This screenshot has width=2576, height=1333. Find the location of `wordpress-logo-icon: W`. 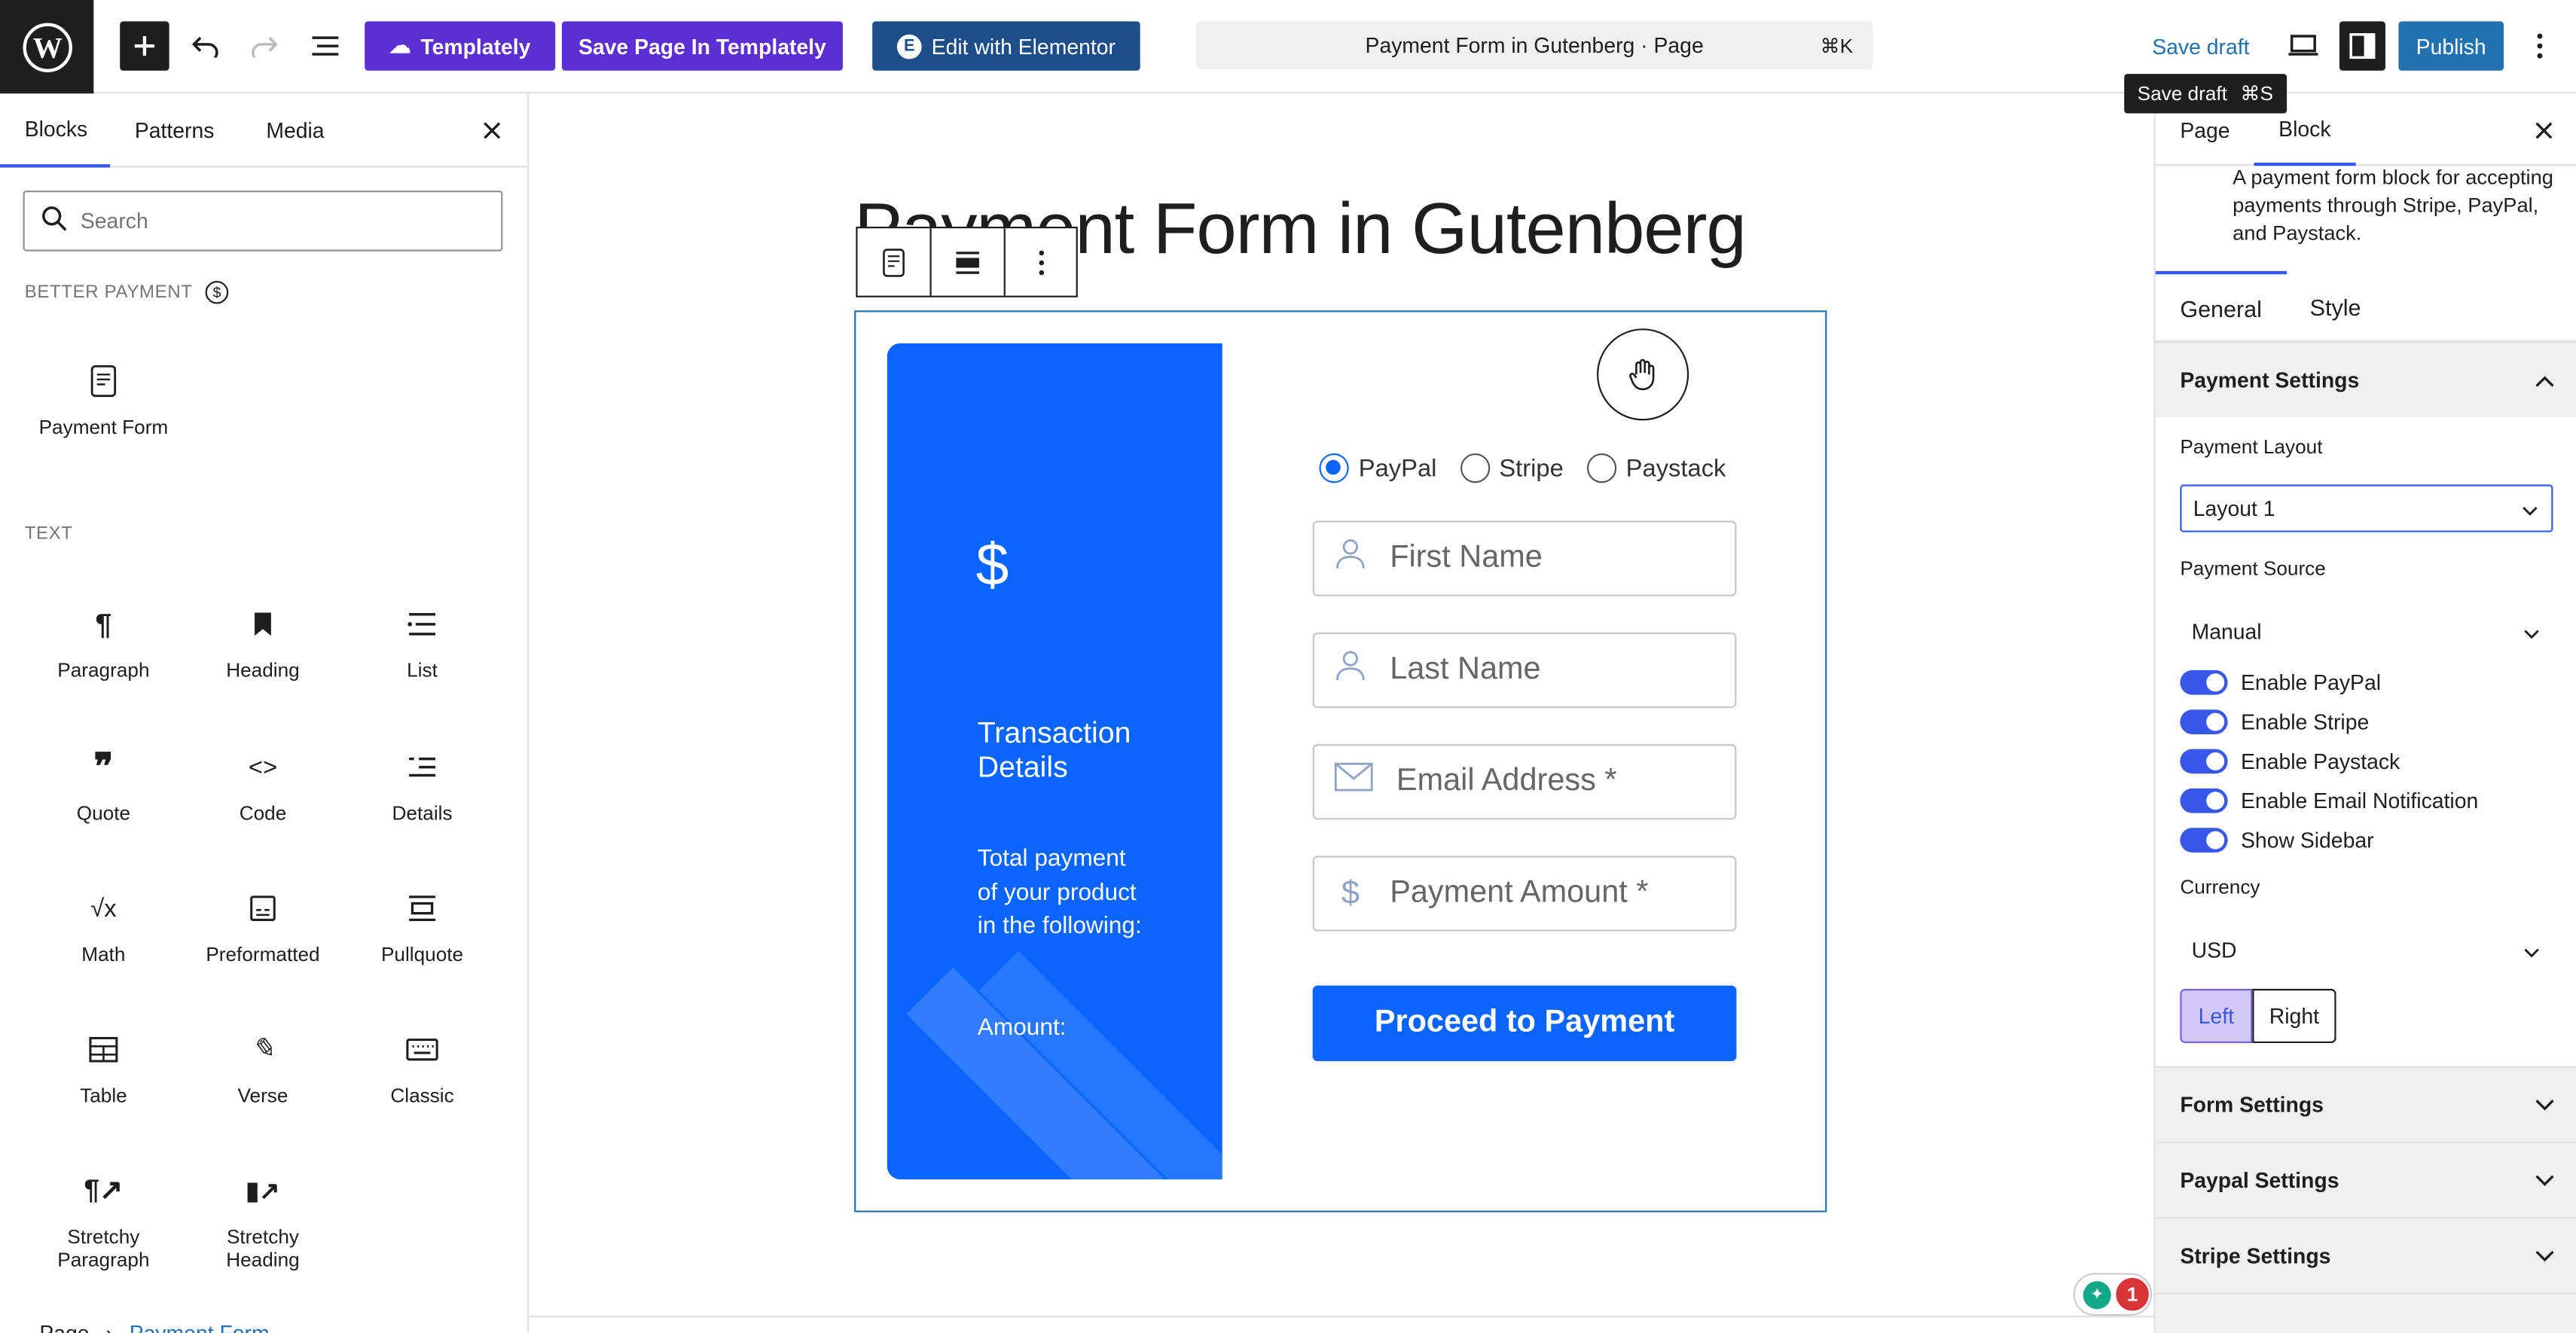

wordpress-logo-icon: W is located at coordinates (47, 47).